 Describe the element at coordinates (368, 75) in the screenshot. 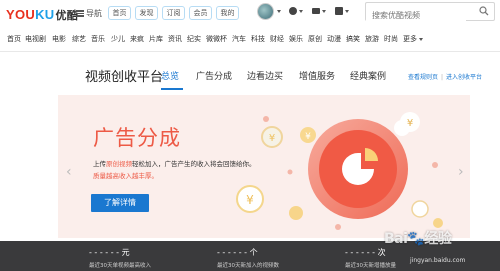

I see `tab-cases: 经典案例` at that location.